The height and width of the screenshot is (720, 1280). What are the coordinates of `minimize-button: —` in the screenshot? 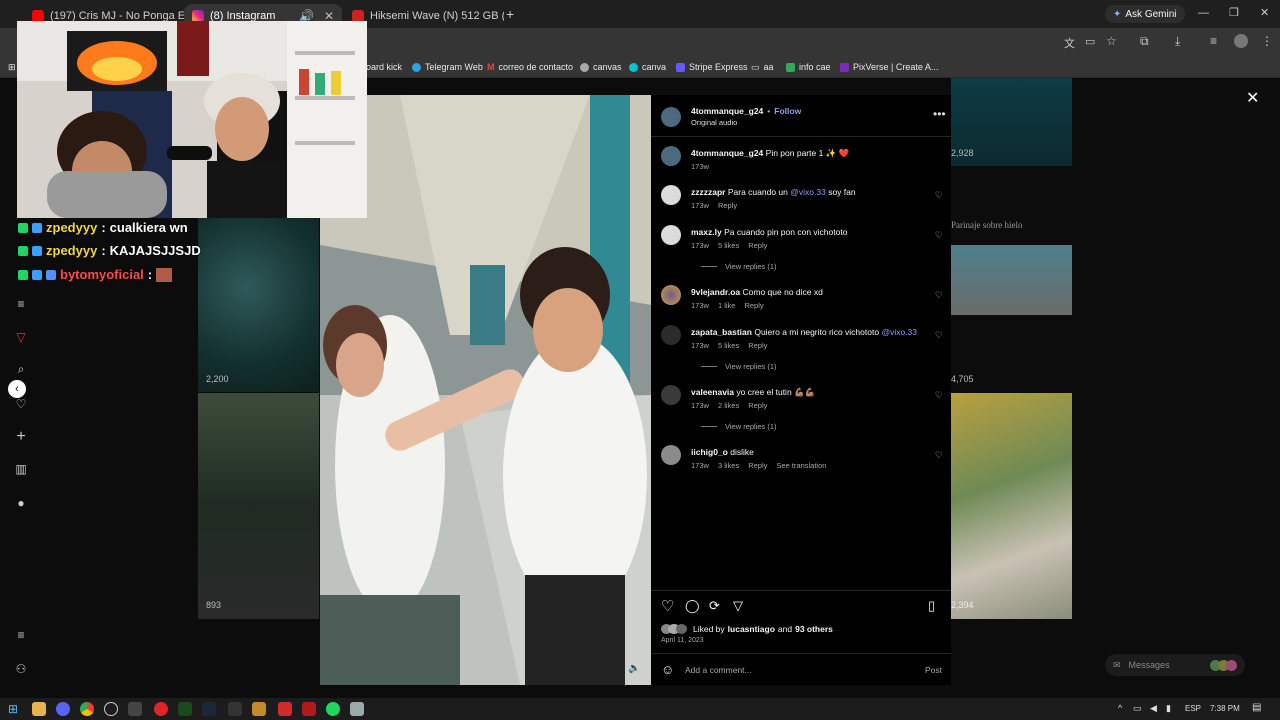 It's located at (1203, 13).